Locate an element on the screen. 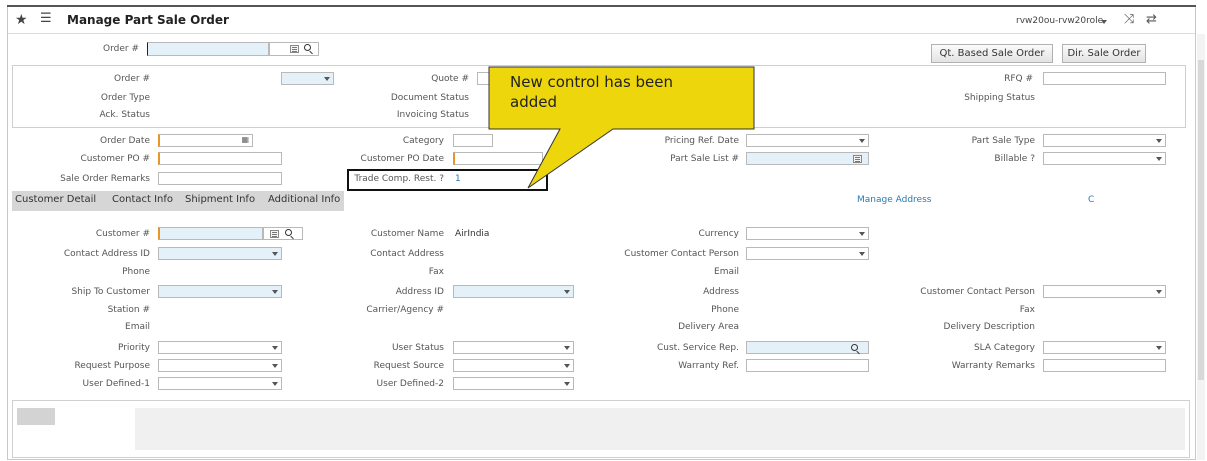 The height and width of the screenshot is (461, 1207). qt-based-sale-order-button: Qt. Based Sale Order is located at coordinates (992, 53).